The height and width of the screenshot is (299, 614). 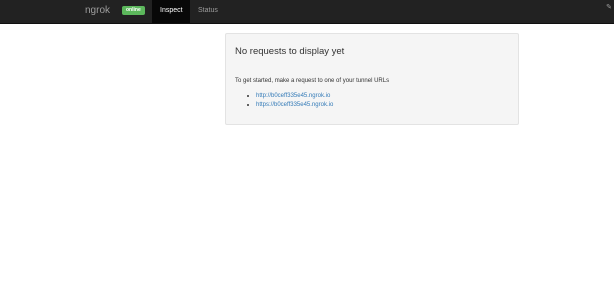 What do you see at coordinates (208, 11) in the screenshot?
I see `tab-status: Status` at bounding box center [208, 11].